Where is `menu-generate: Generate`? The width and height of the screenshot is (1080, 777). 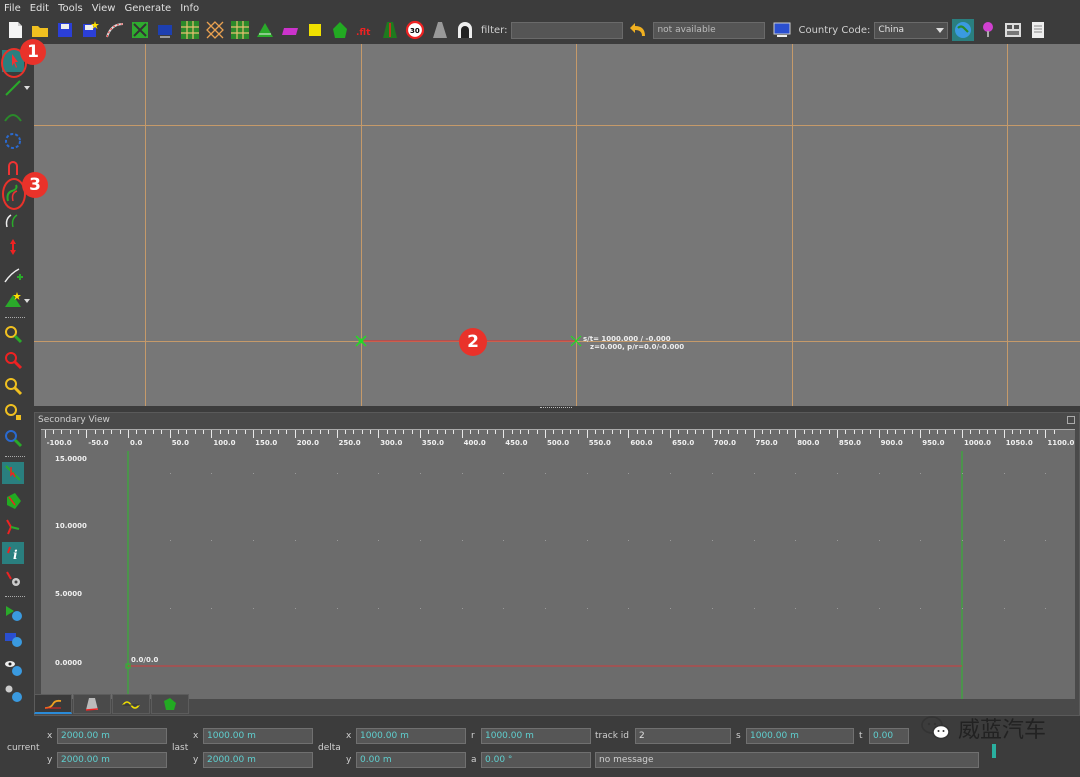
menu-generate: Generate is located at coordinates (147, 8).